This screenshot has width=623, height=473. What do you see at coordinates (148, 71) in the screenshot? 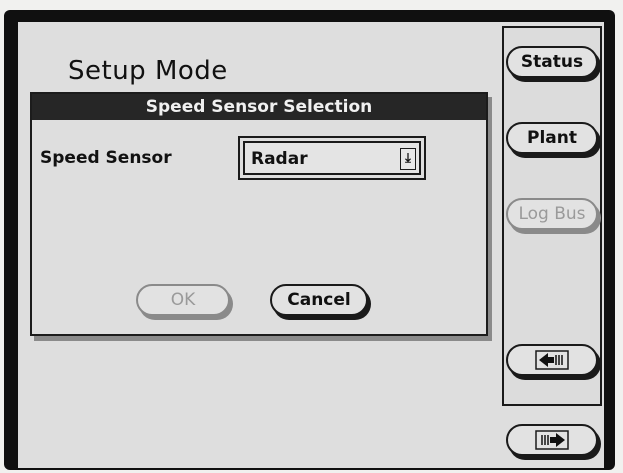
I see `mode-title: Setup Mode` at bounding box center [148, 71].